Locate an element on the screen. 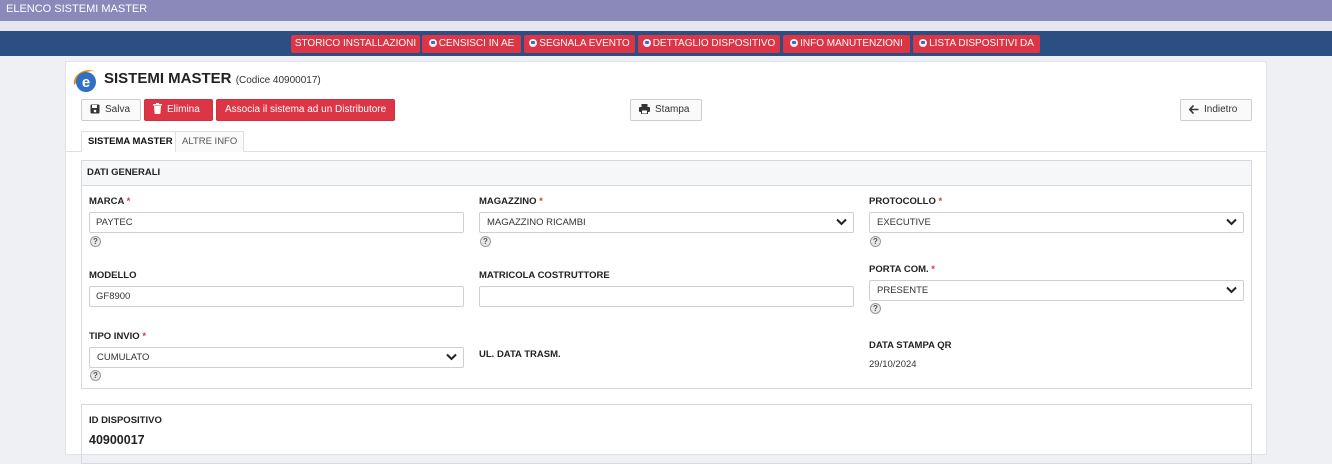 The height and width of the screenshot is (464, 1332). nav-label: LISTA DISPOSITIVI DA is located at coordinates (981, 43).